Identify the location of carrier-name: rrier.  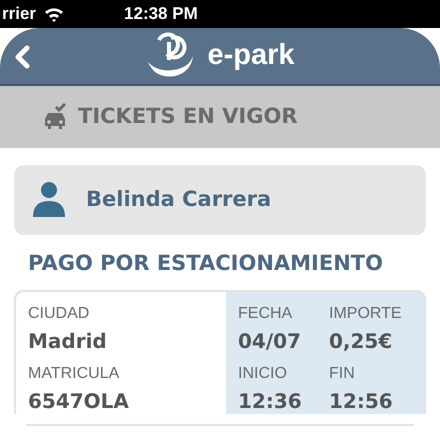
(19, 14).